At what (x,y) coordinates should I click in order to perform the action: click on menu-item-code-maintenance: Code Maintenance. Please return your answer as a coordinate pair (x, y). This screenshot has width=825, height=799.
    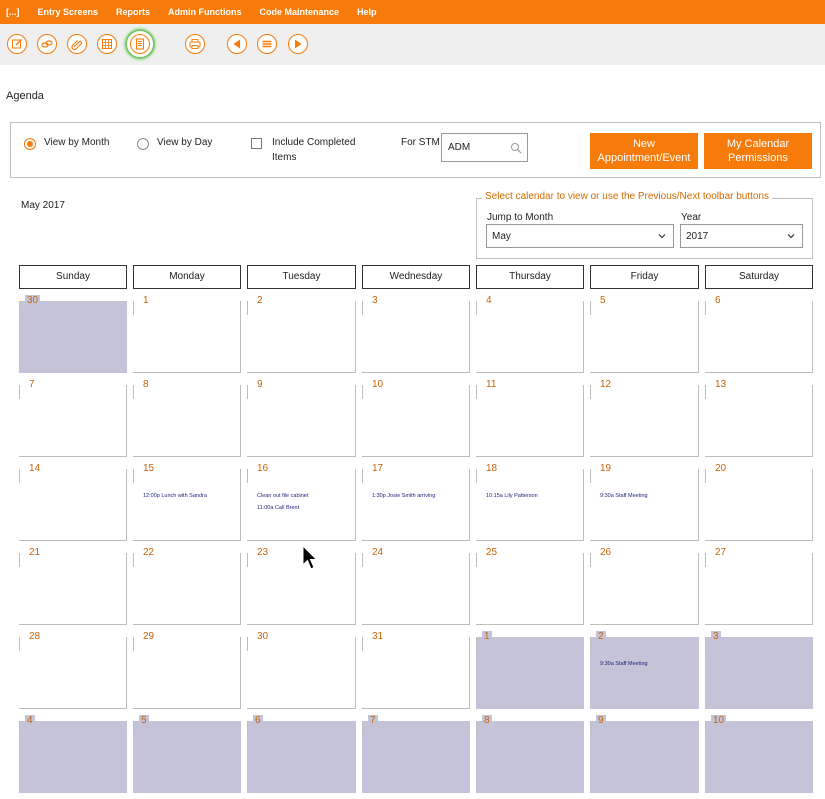
    Looking at the image, I should click on (300, 12).